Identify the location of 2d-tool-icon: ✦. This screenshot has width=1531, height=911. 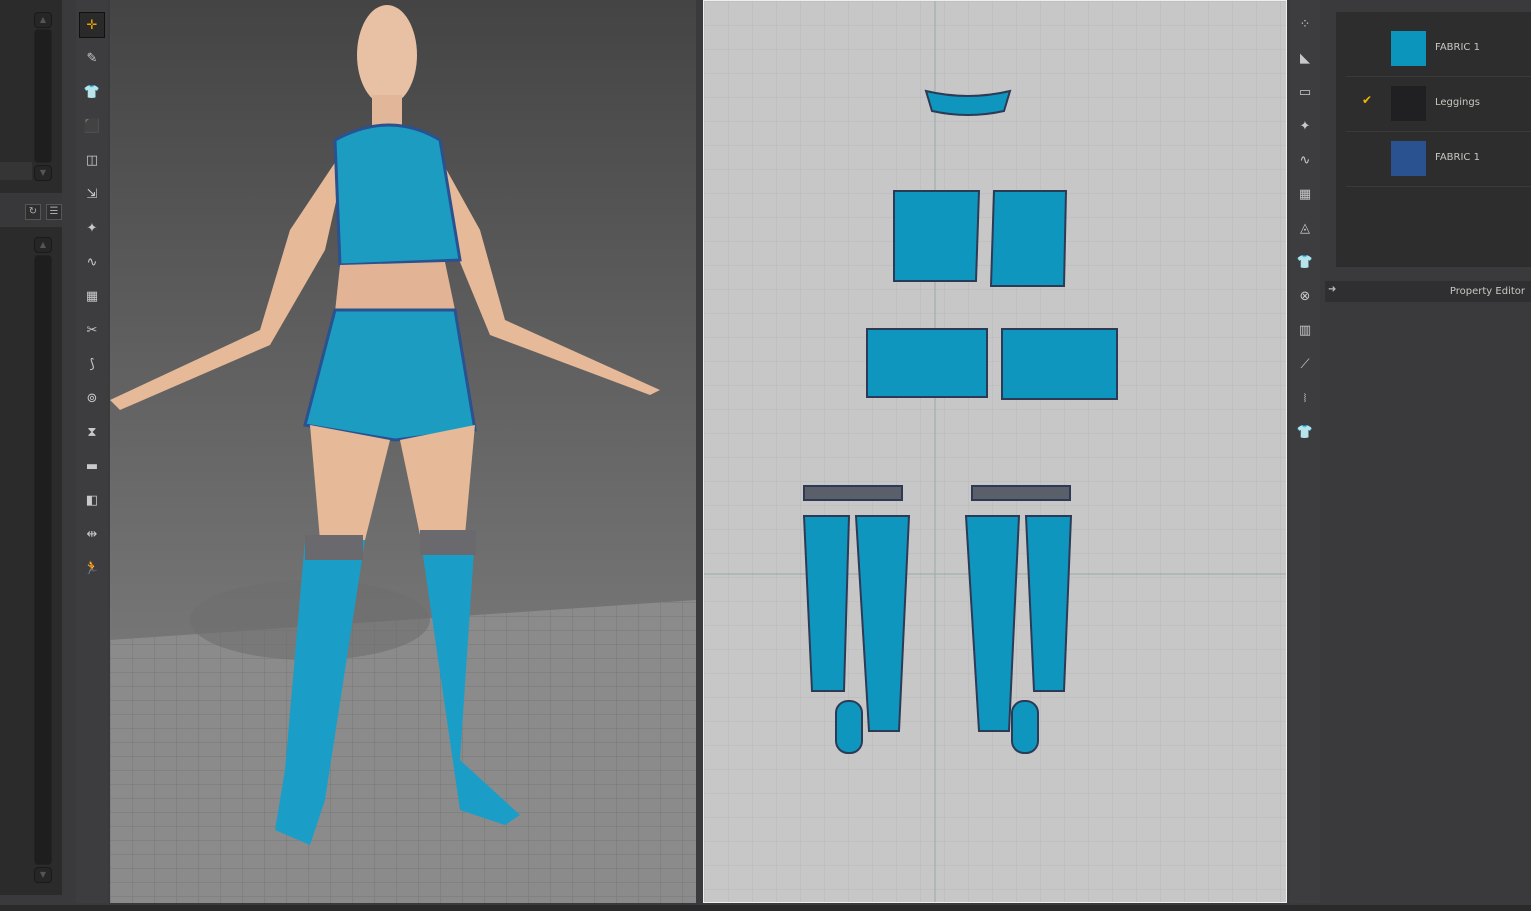
(1305, 127).